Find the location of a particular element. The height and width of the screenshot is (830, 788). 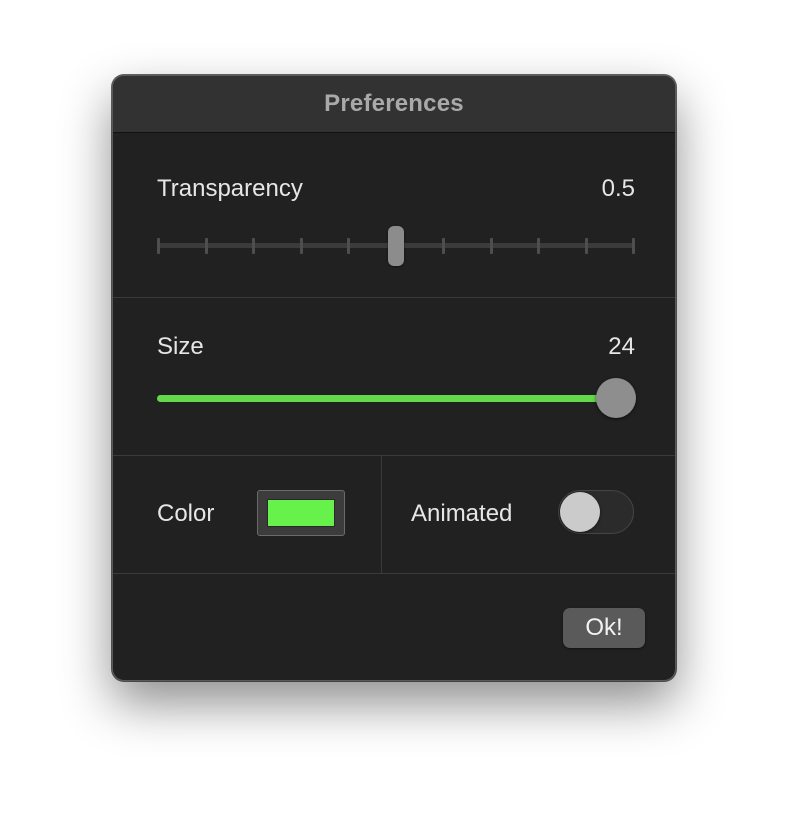

animated-label: Animated is located at coordinates (462, 513).